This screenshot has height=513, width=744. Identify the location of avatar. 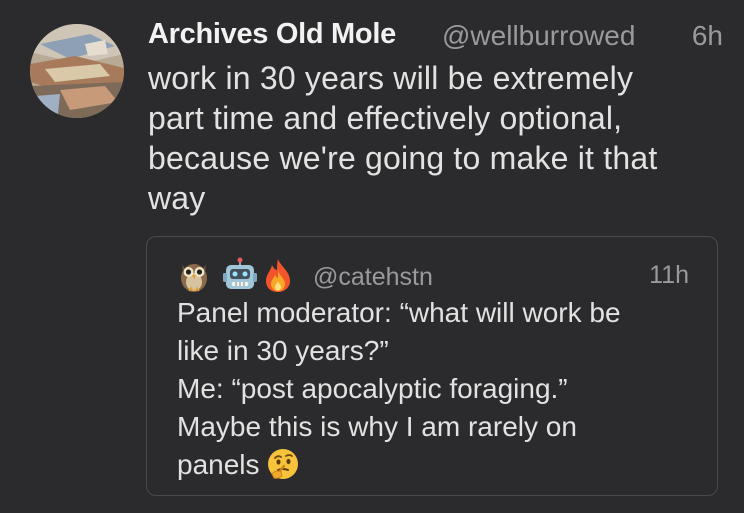
(77, 71).